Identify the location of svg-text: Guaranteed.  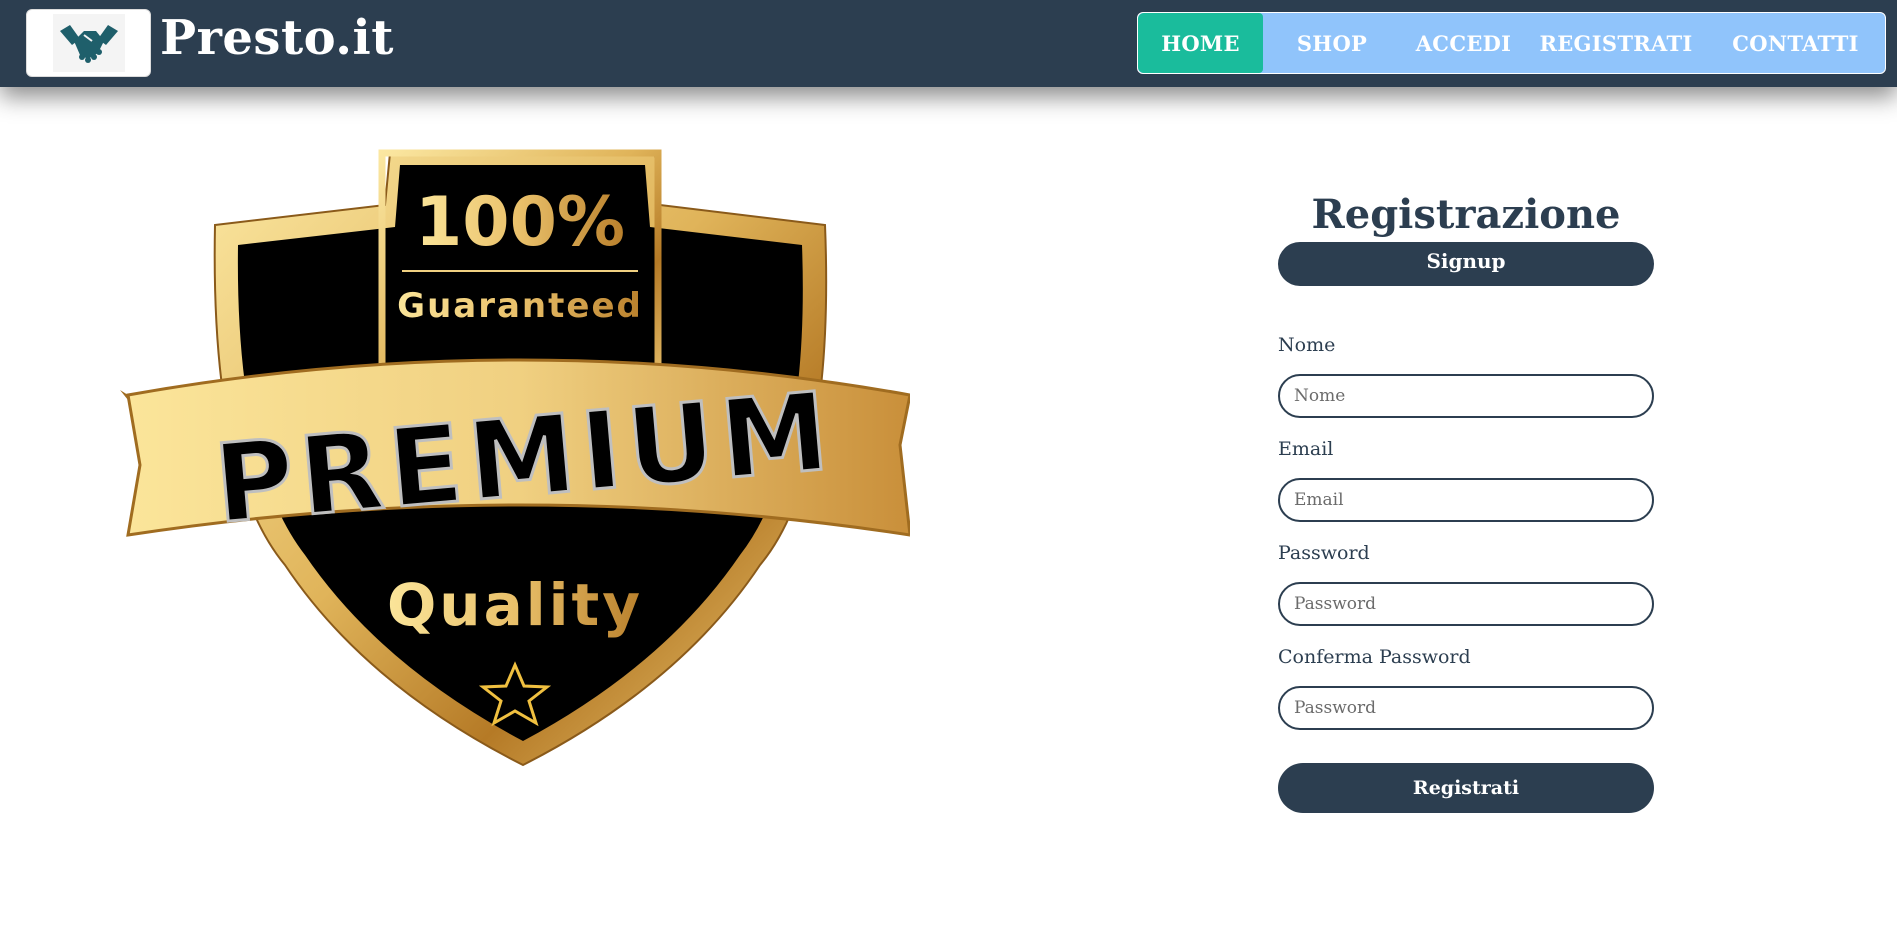
(520, 306).